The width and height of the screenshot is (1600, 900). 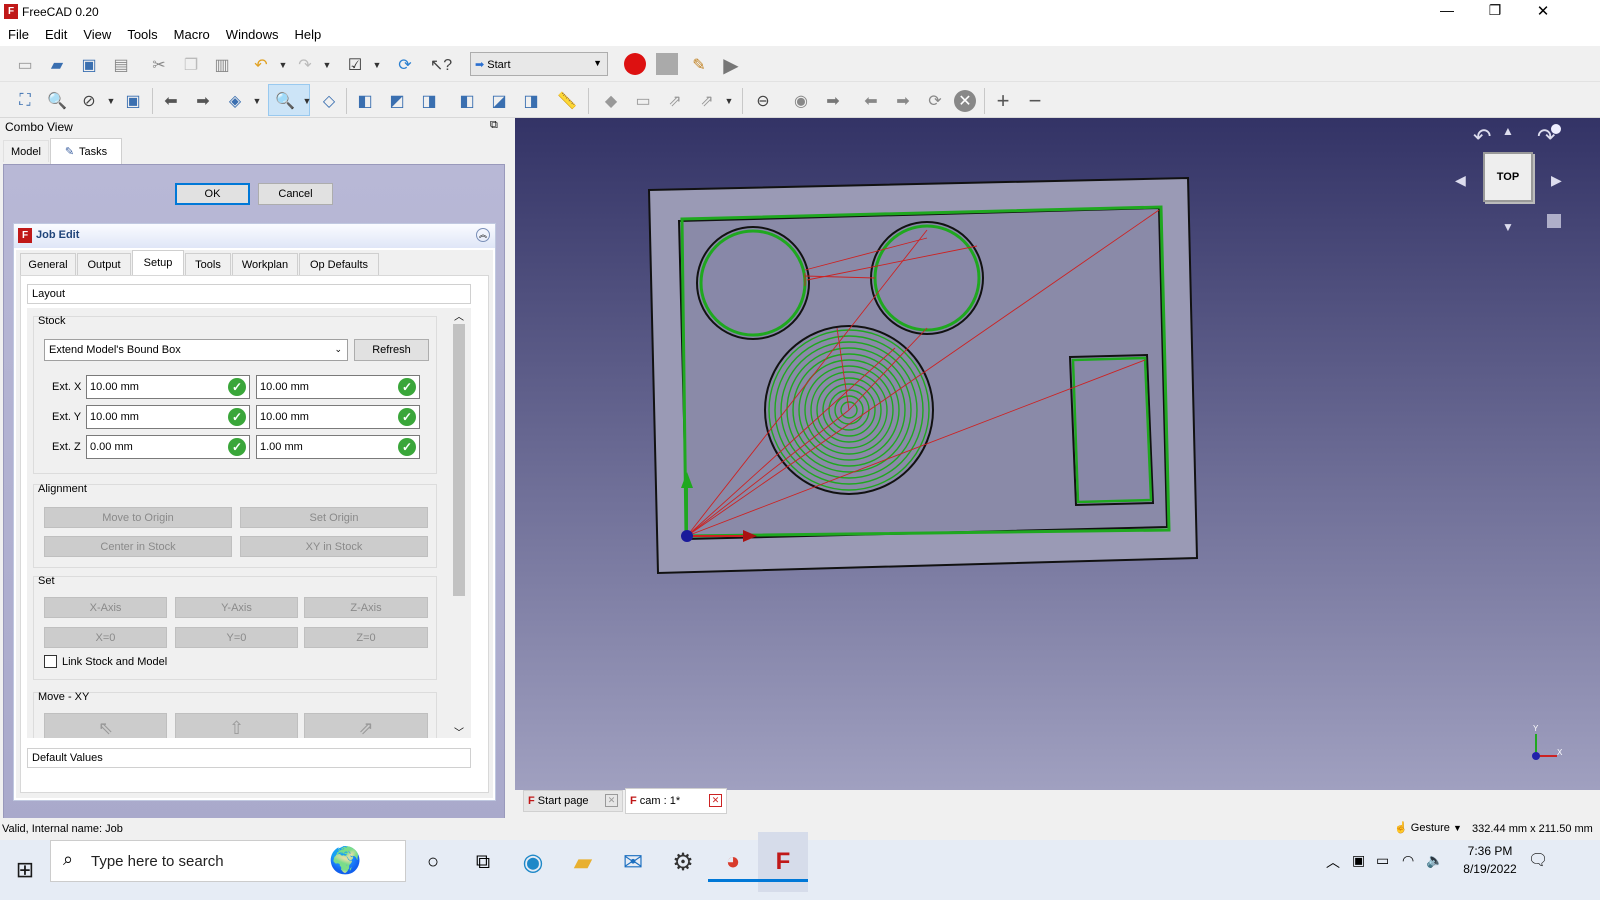 What do you see at coordinates (57, 65) in the screenshot?
I see `open-file-icon: ▰` at bounding box center [57, 65].